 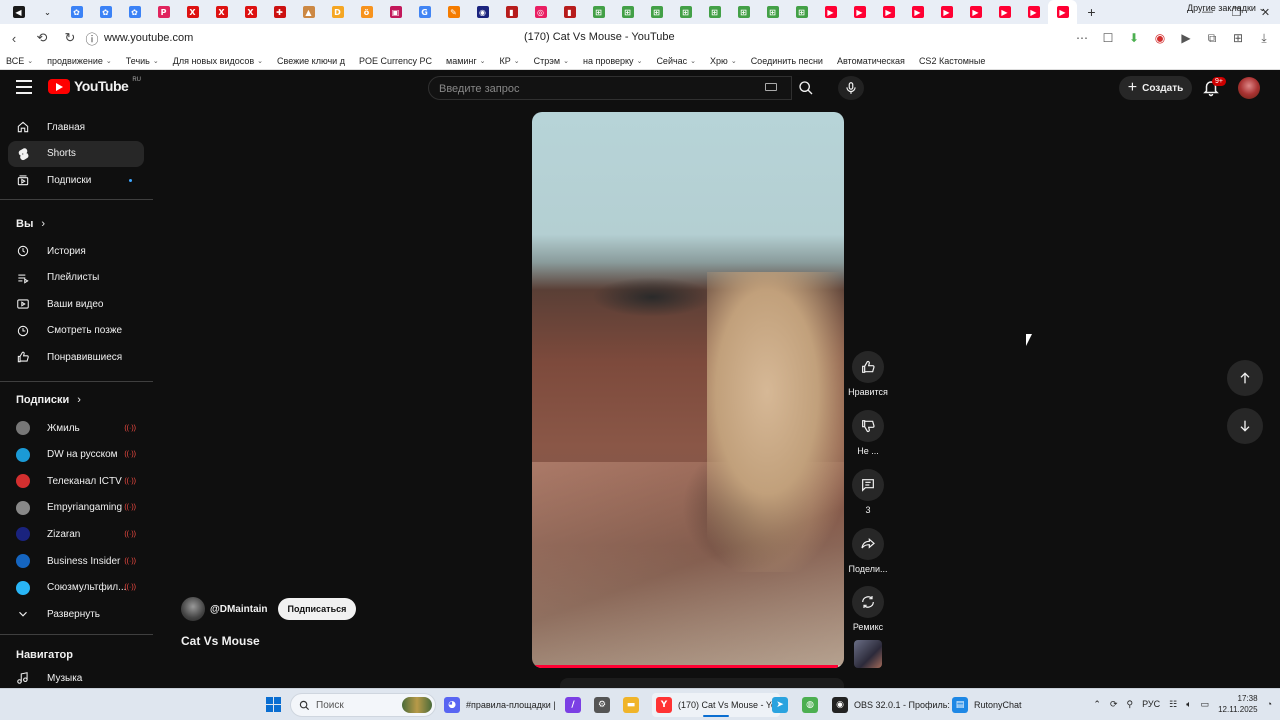 What do you see at coordinates (1249, 88) in the screenshot?
I see `account-avatar` at bounding box center [1249, 88].